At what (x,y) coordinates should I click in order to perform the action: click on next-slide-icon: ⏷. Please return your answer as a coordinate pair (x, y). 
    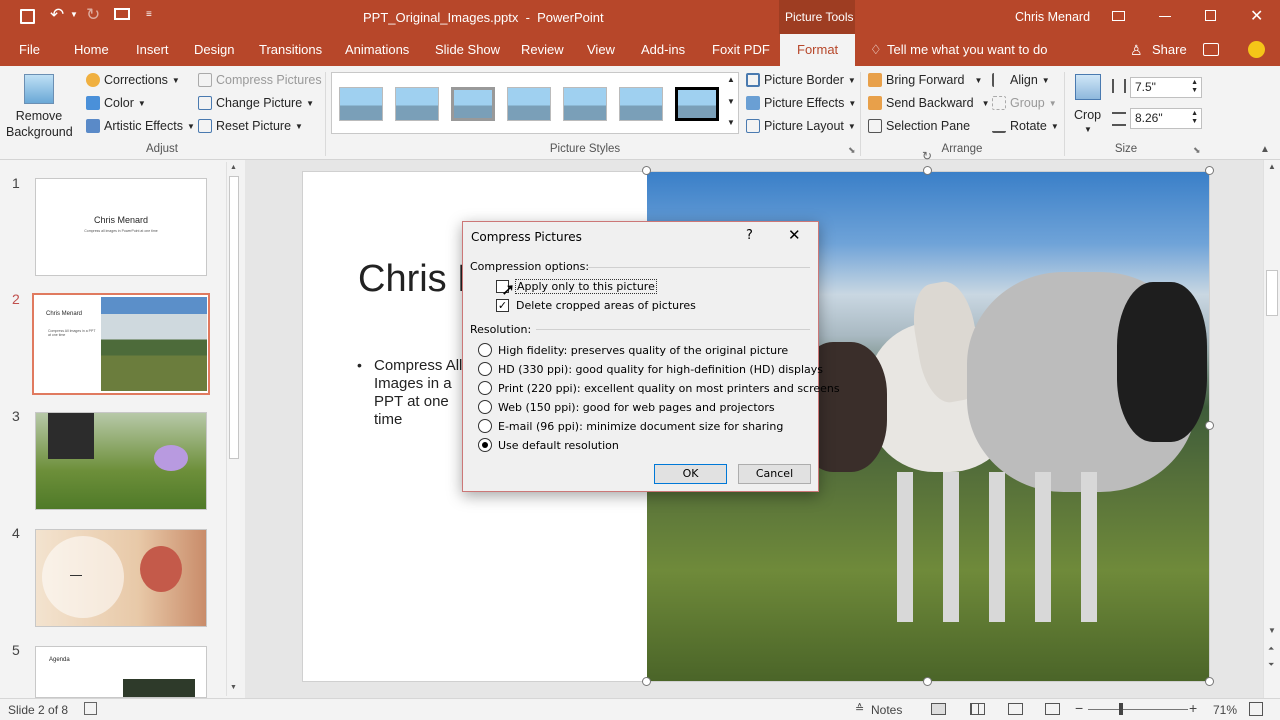
    Looking at the image, I should click on (1271, 665).